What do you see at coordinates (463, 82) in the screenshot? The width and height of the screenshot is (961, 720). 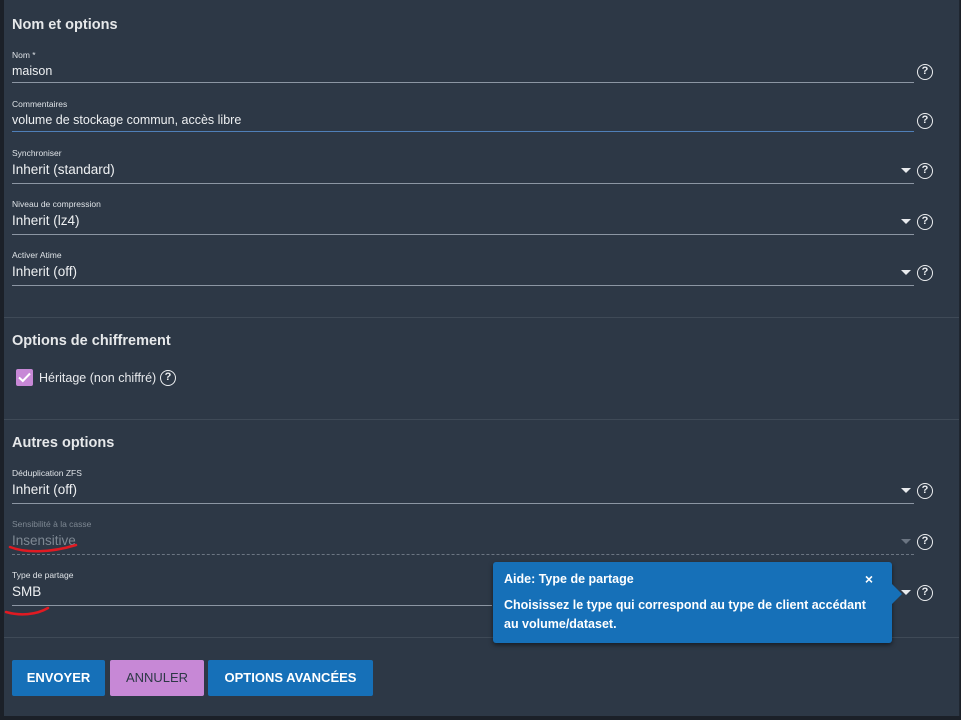 I see `name-input-underline` at bounding box center [463, 82].